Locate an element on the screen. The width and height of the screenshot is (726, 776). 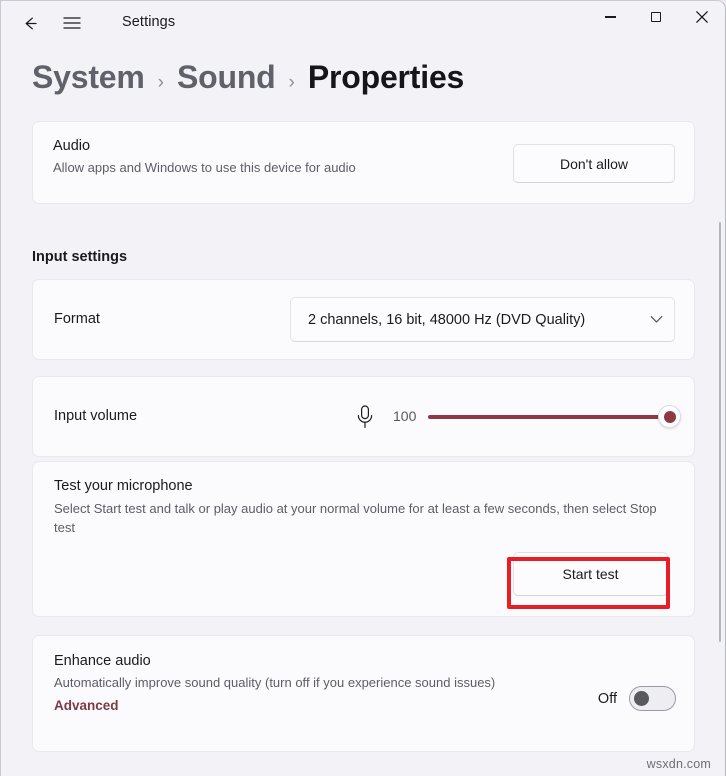
enhance-audio-toggle is located at coordinates (652, 698).